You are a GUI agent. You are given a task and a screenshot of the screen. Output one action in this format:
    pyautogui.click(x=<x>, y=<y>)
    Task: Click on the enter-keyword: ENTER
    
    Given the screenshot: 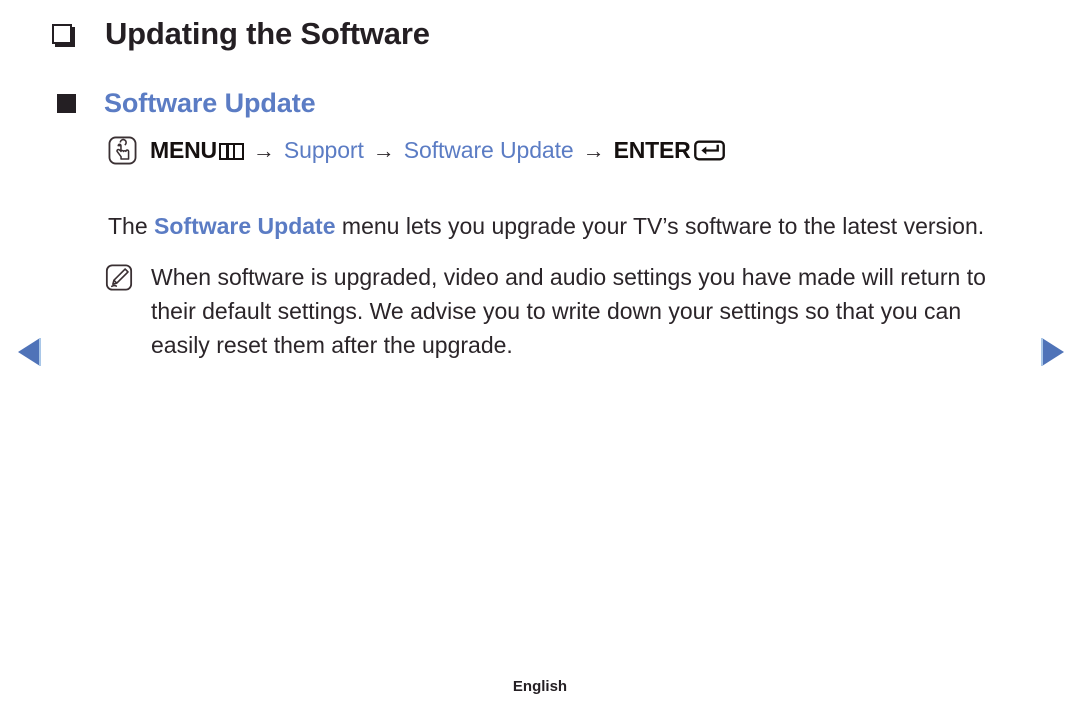 What is the action you would take?
    pyautogui.click(x=652, y=150)
    